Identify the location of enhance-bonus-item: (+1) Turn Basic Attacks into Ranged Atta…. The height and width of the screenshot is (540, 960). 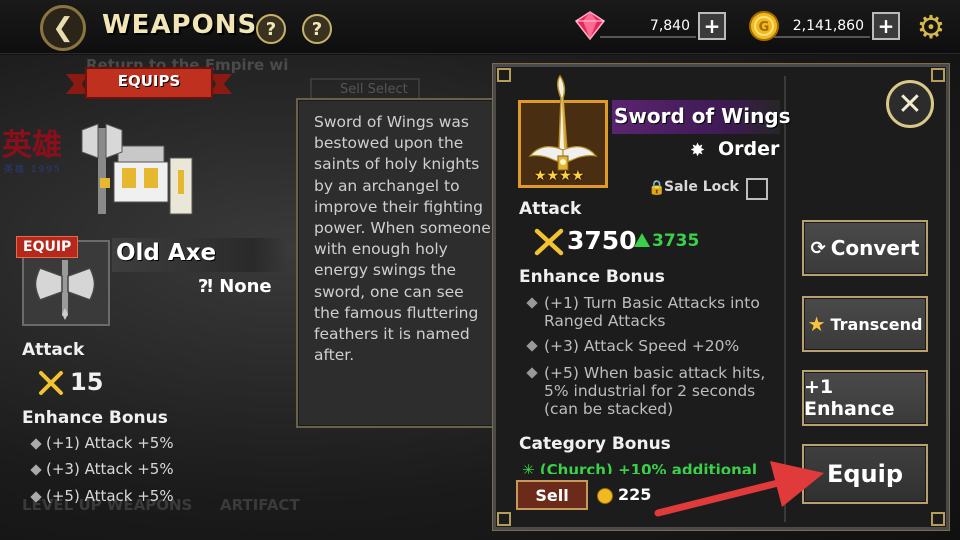
(647, 312).